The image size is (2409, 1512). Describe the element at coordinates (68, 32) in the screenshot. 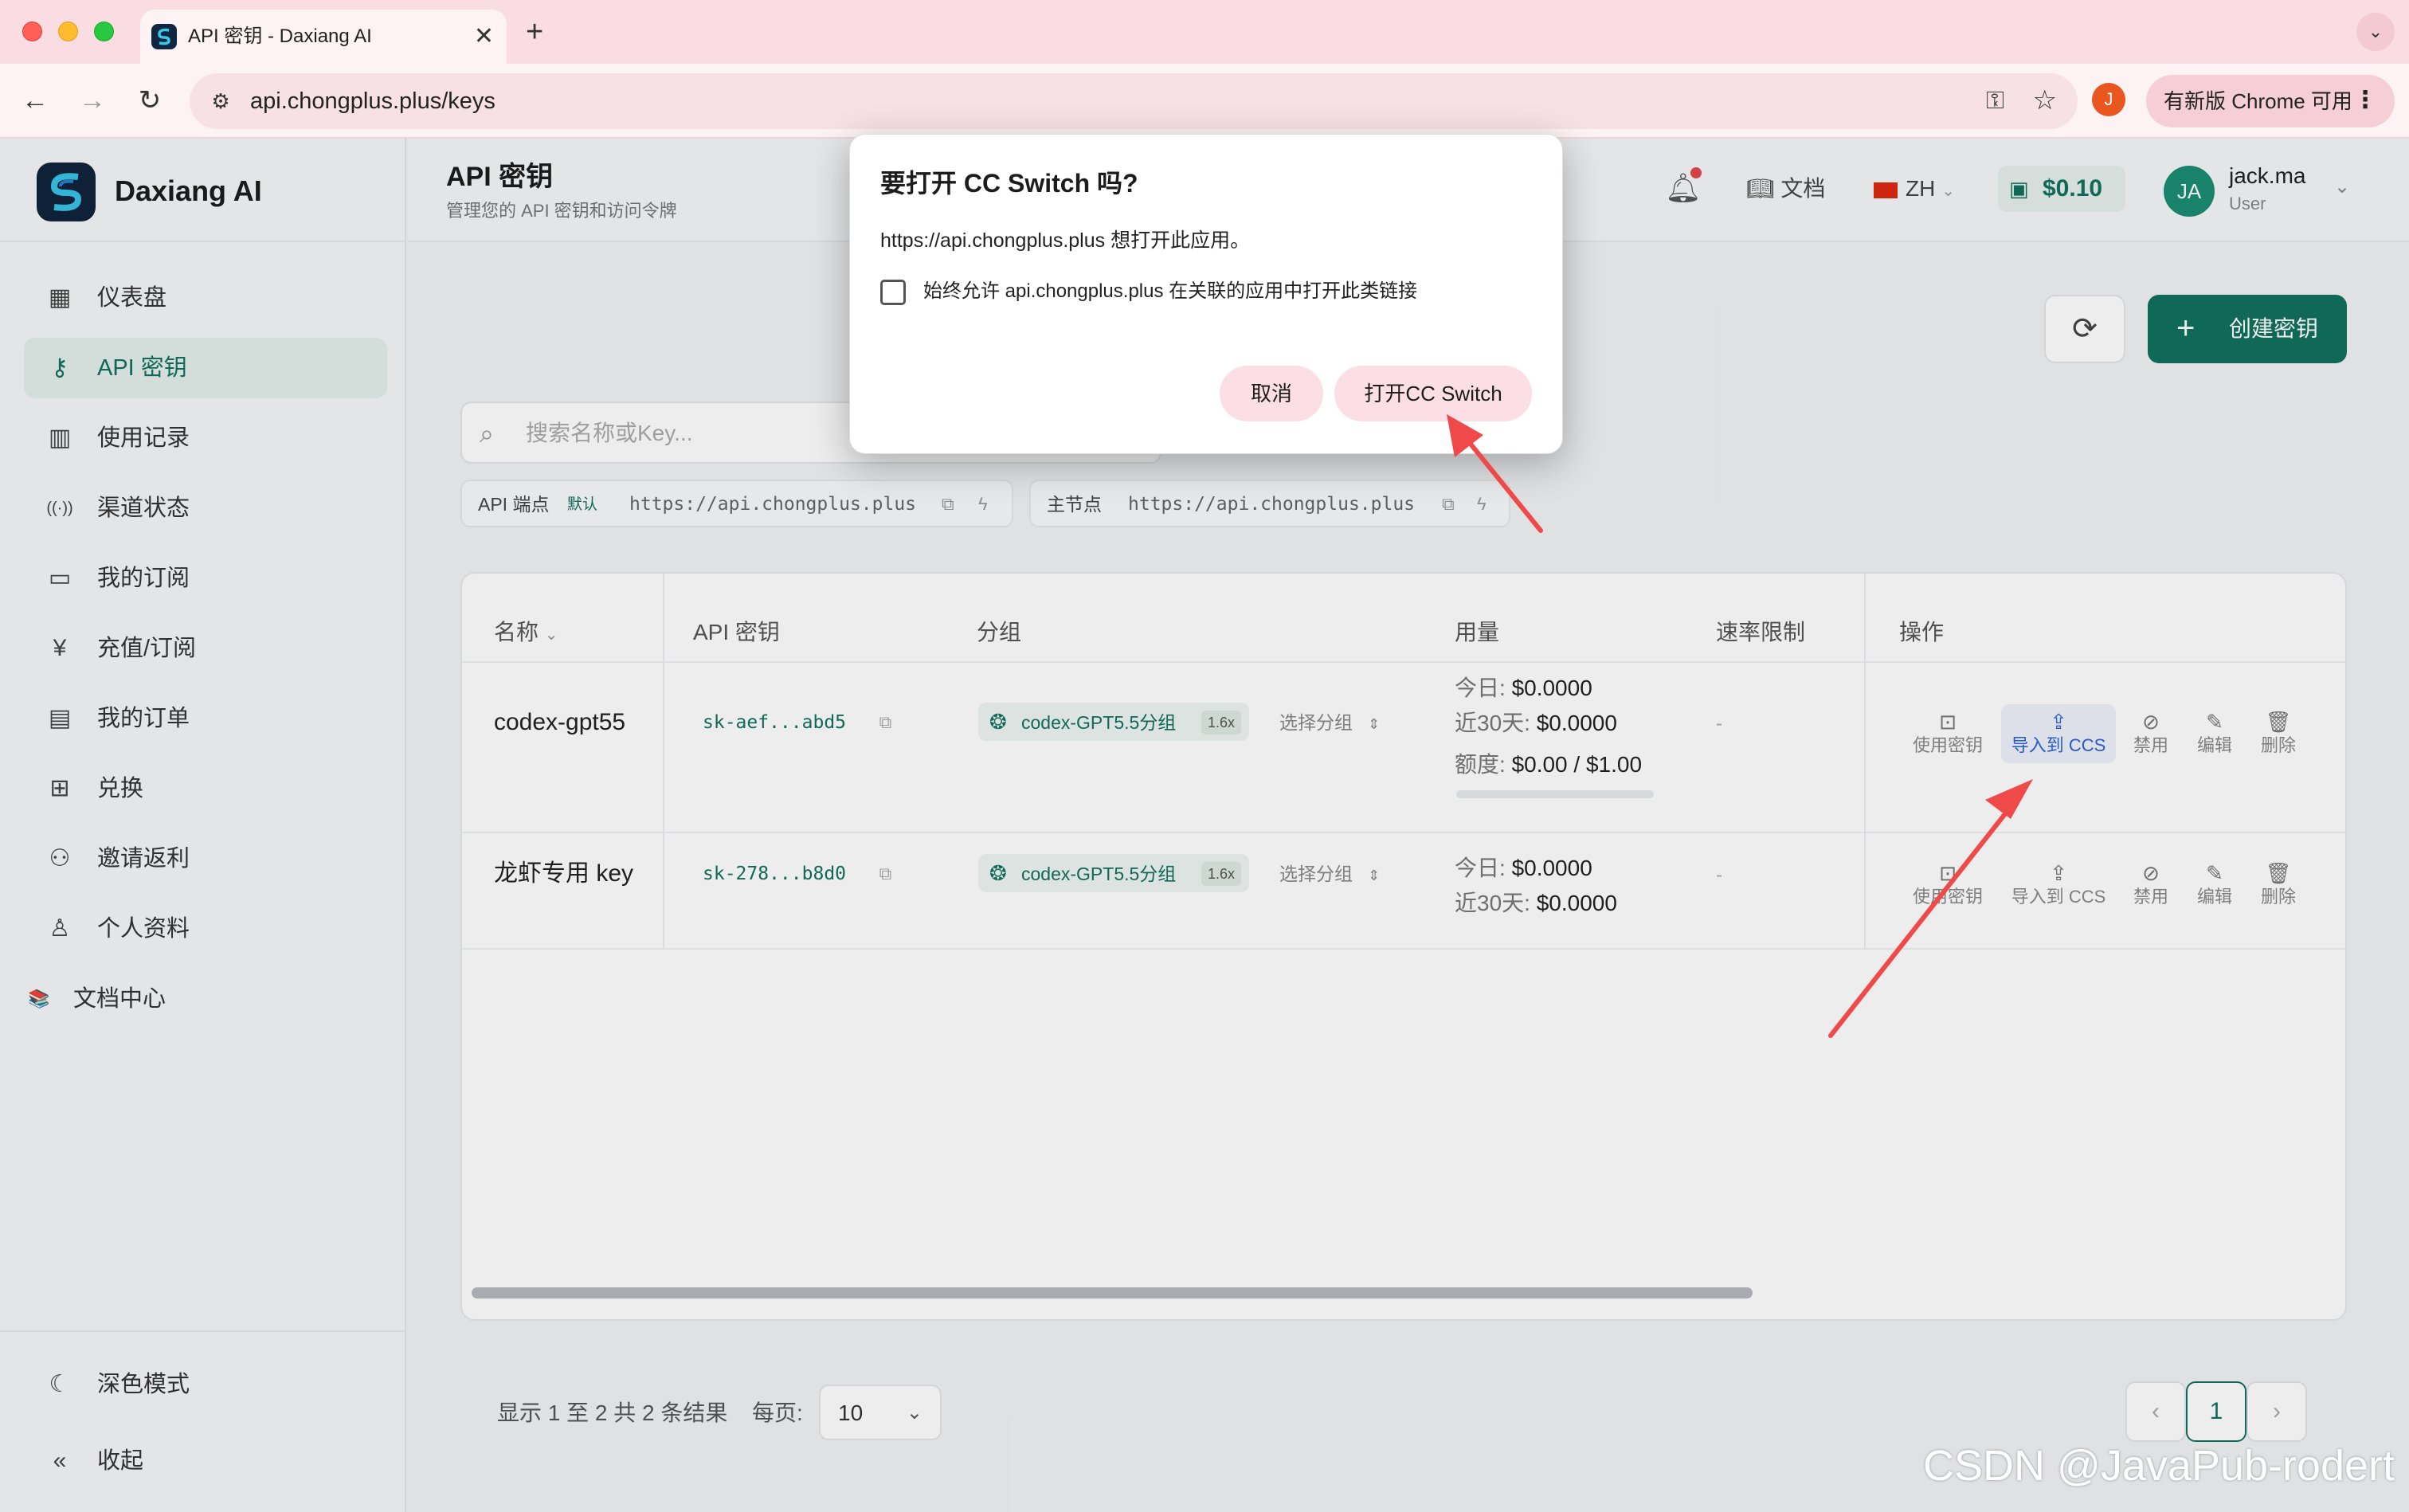

I see `window-minimize-button` at that location.